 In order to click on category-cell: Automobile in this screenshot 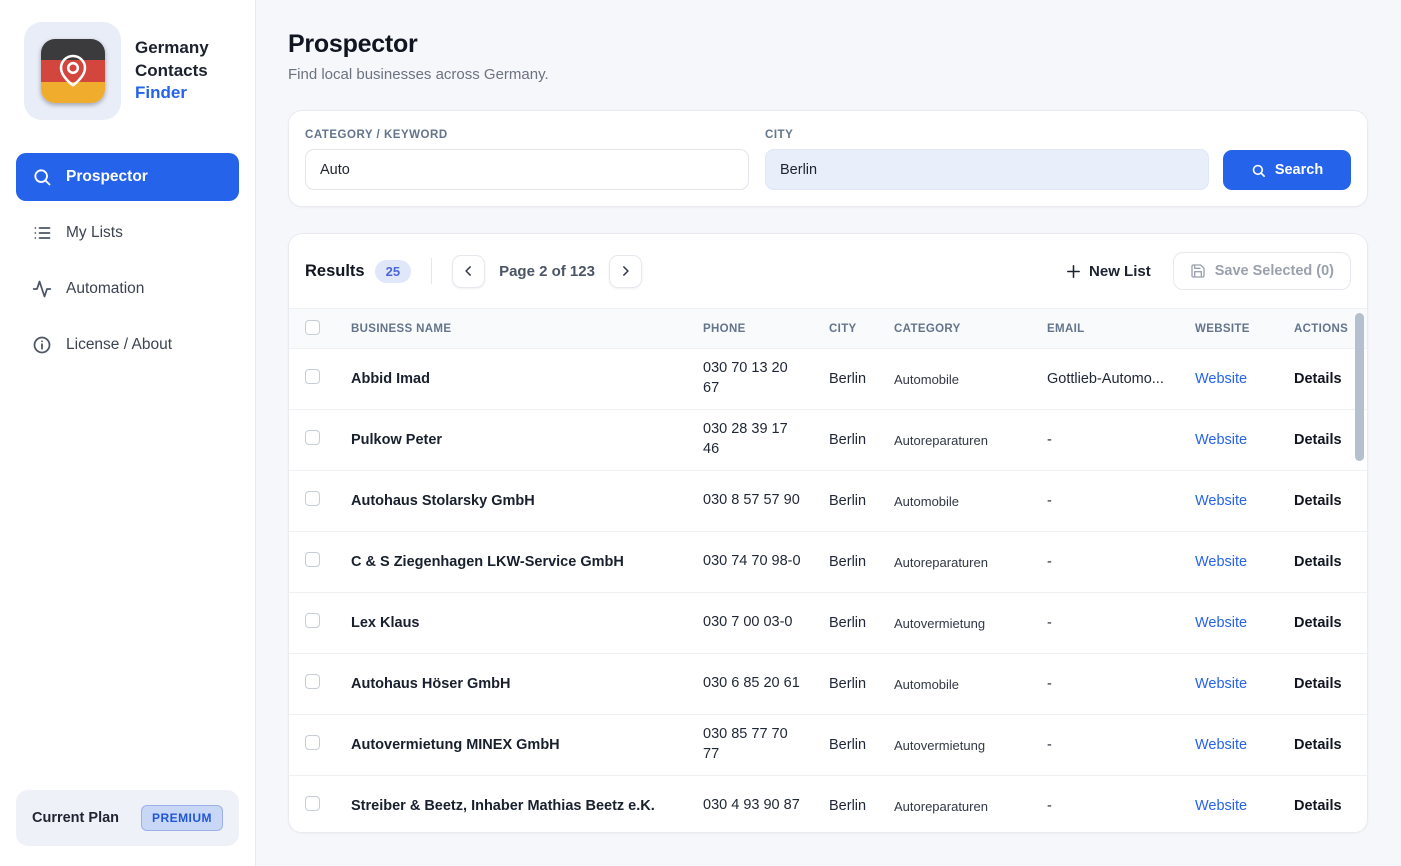, I will do `click(927, 379)`.